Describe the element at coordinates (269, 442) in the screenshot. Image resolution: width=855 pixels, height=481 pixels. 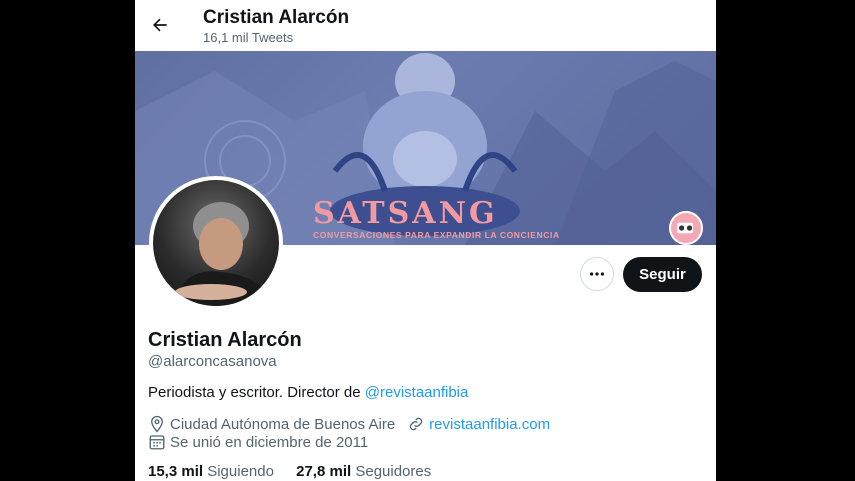
I see `profile-joined-date: Se unió en diciembre de 2011` at that location.